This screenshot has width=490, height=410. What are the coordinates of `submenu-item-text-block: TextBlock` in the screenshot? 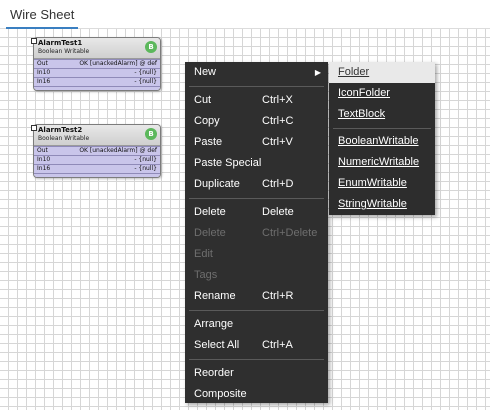 It's located at (382, 114).